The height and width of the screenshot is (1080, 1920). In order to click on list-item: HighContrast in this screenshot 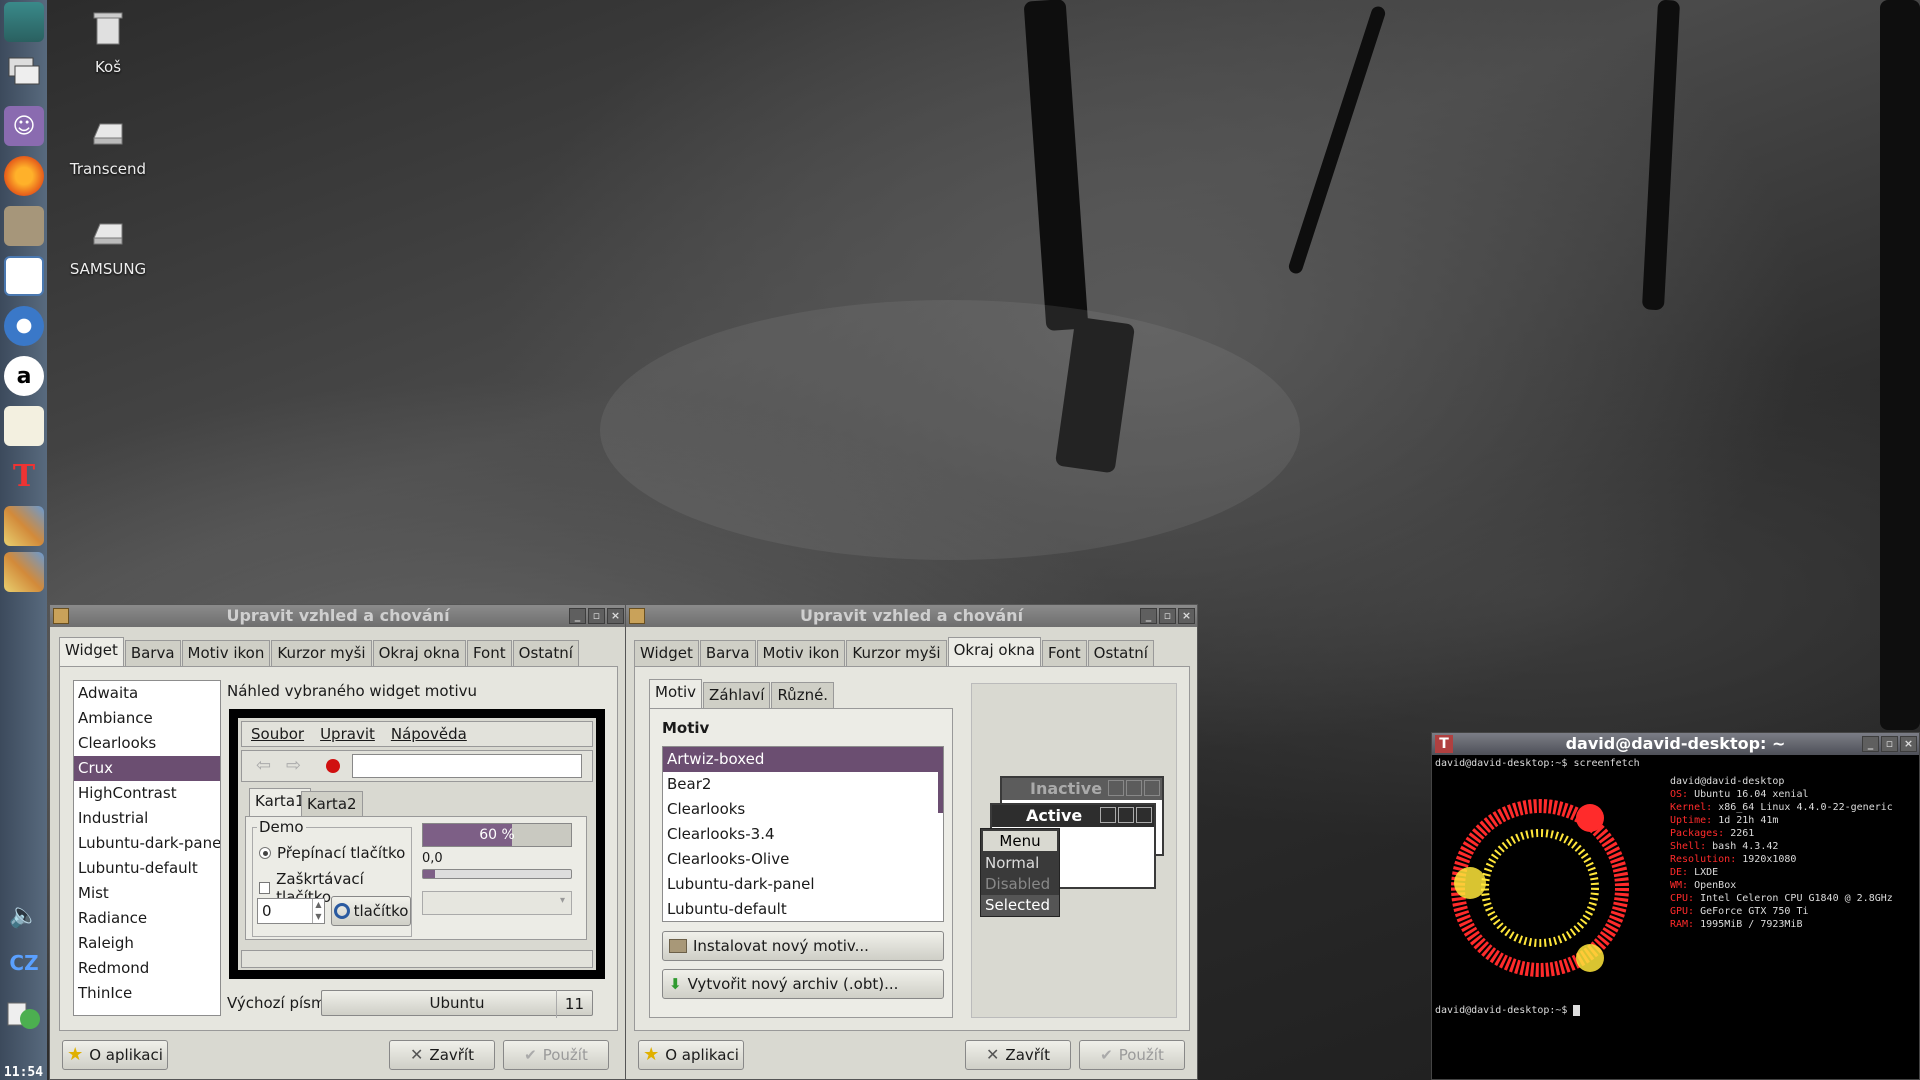, I will do `click(147, 793)`.